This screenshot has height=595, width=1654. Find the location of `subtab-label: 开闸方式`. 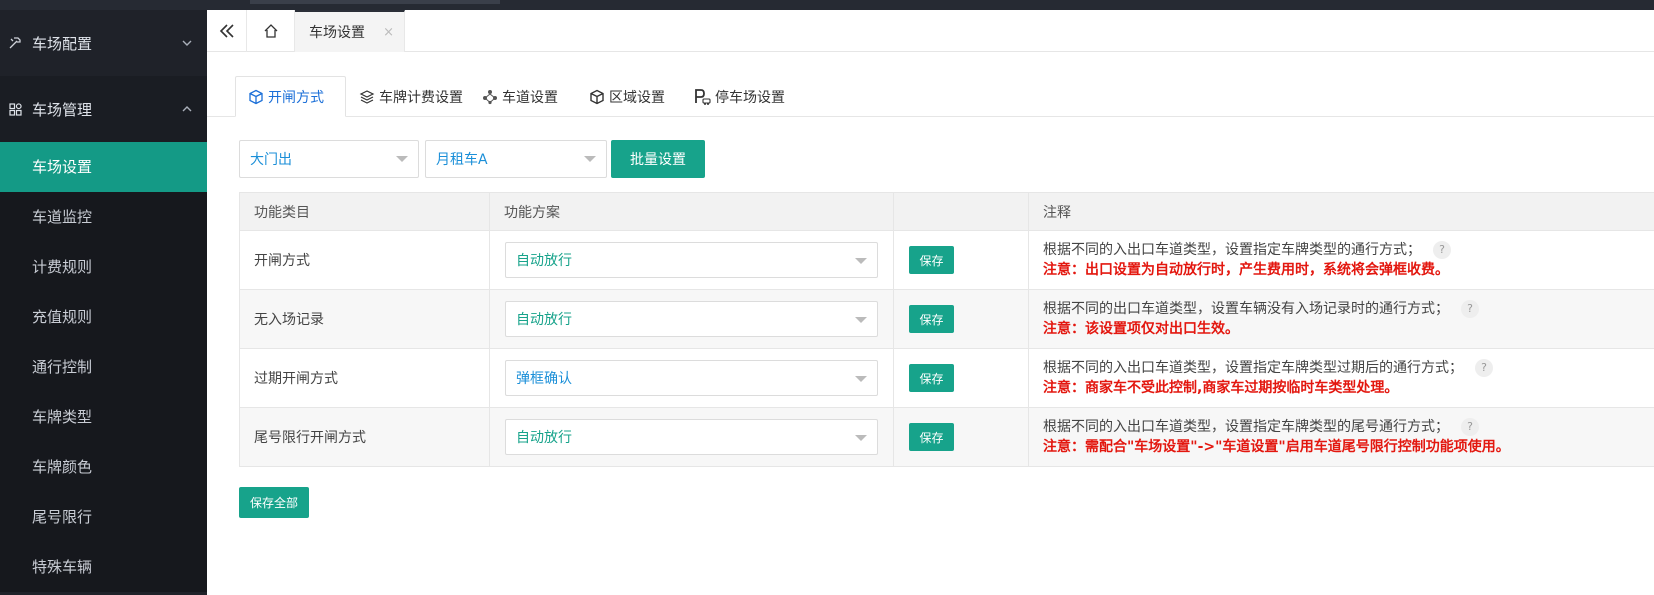

subtab-label: 开闸方式 is located at coordinates (296, 97).